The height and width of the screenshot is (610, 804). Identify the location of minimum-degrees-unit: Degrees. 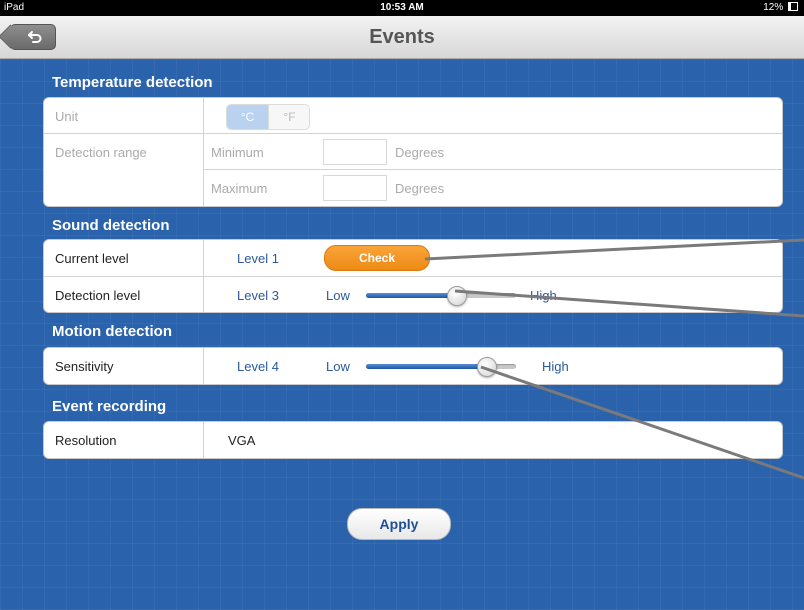
(420, 152).